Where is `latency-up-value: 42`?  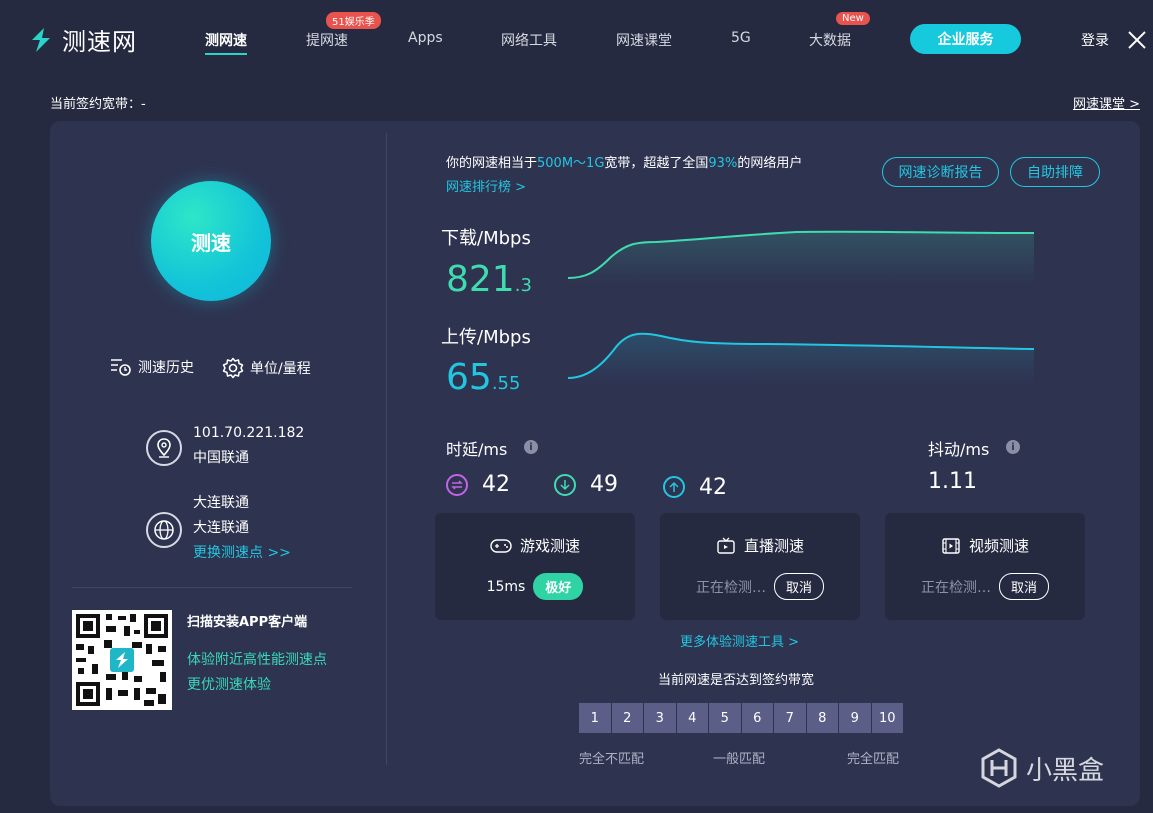 latency-up-value: 42 is located at coordinates (713, 487).